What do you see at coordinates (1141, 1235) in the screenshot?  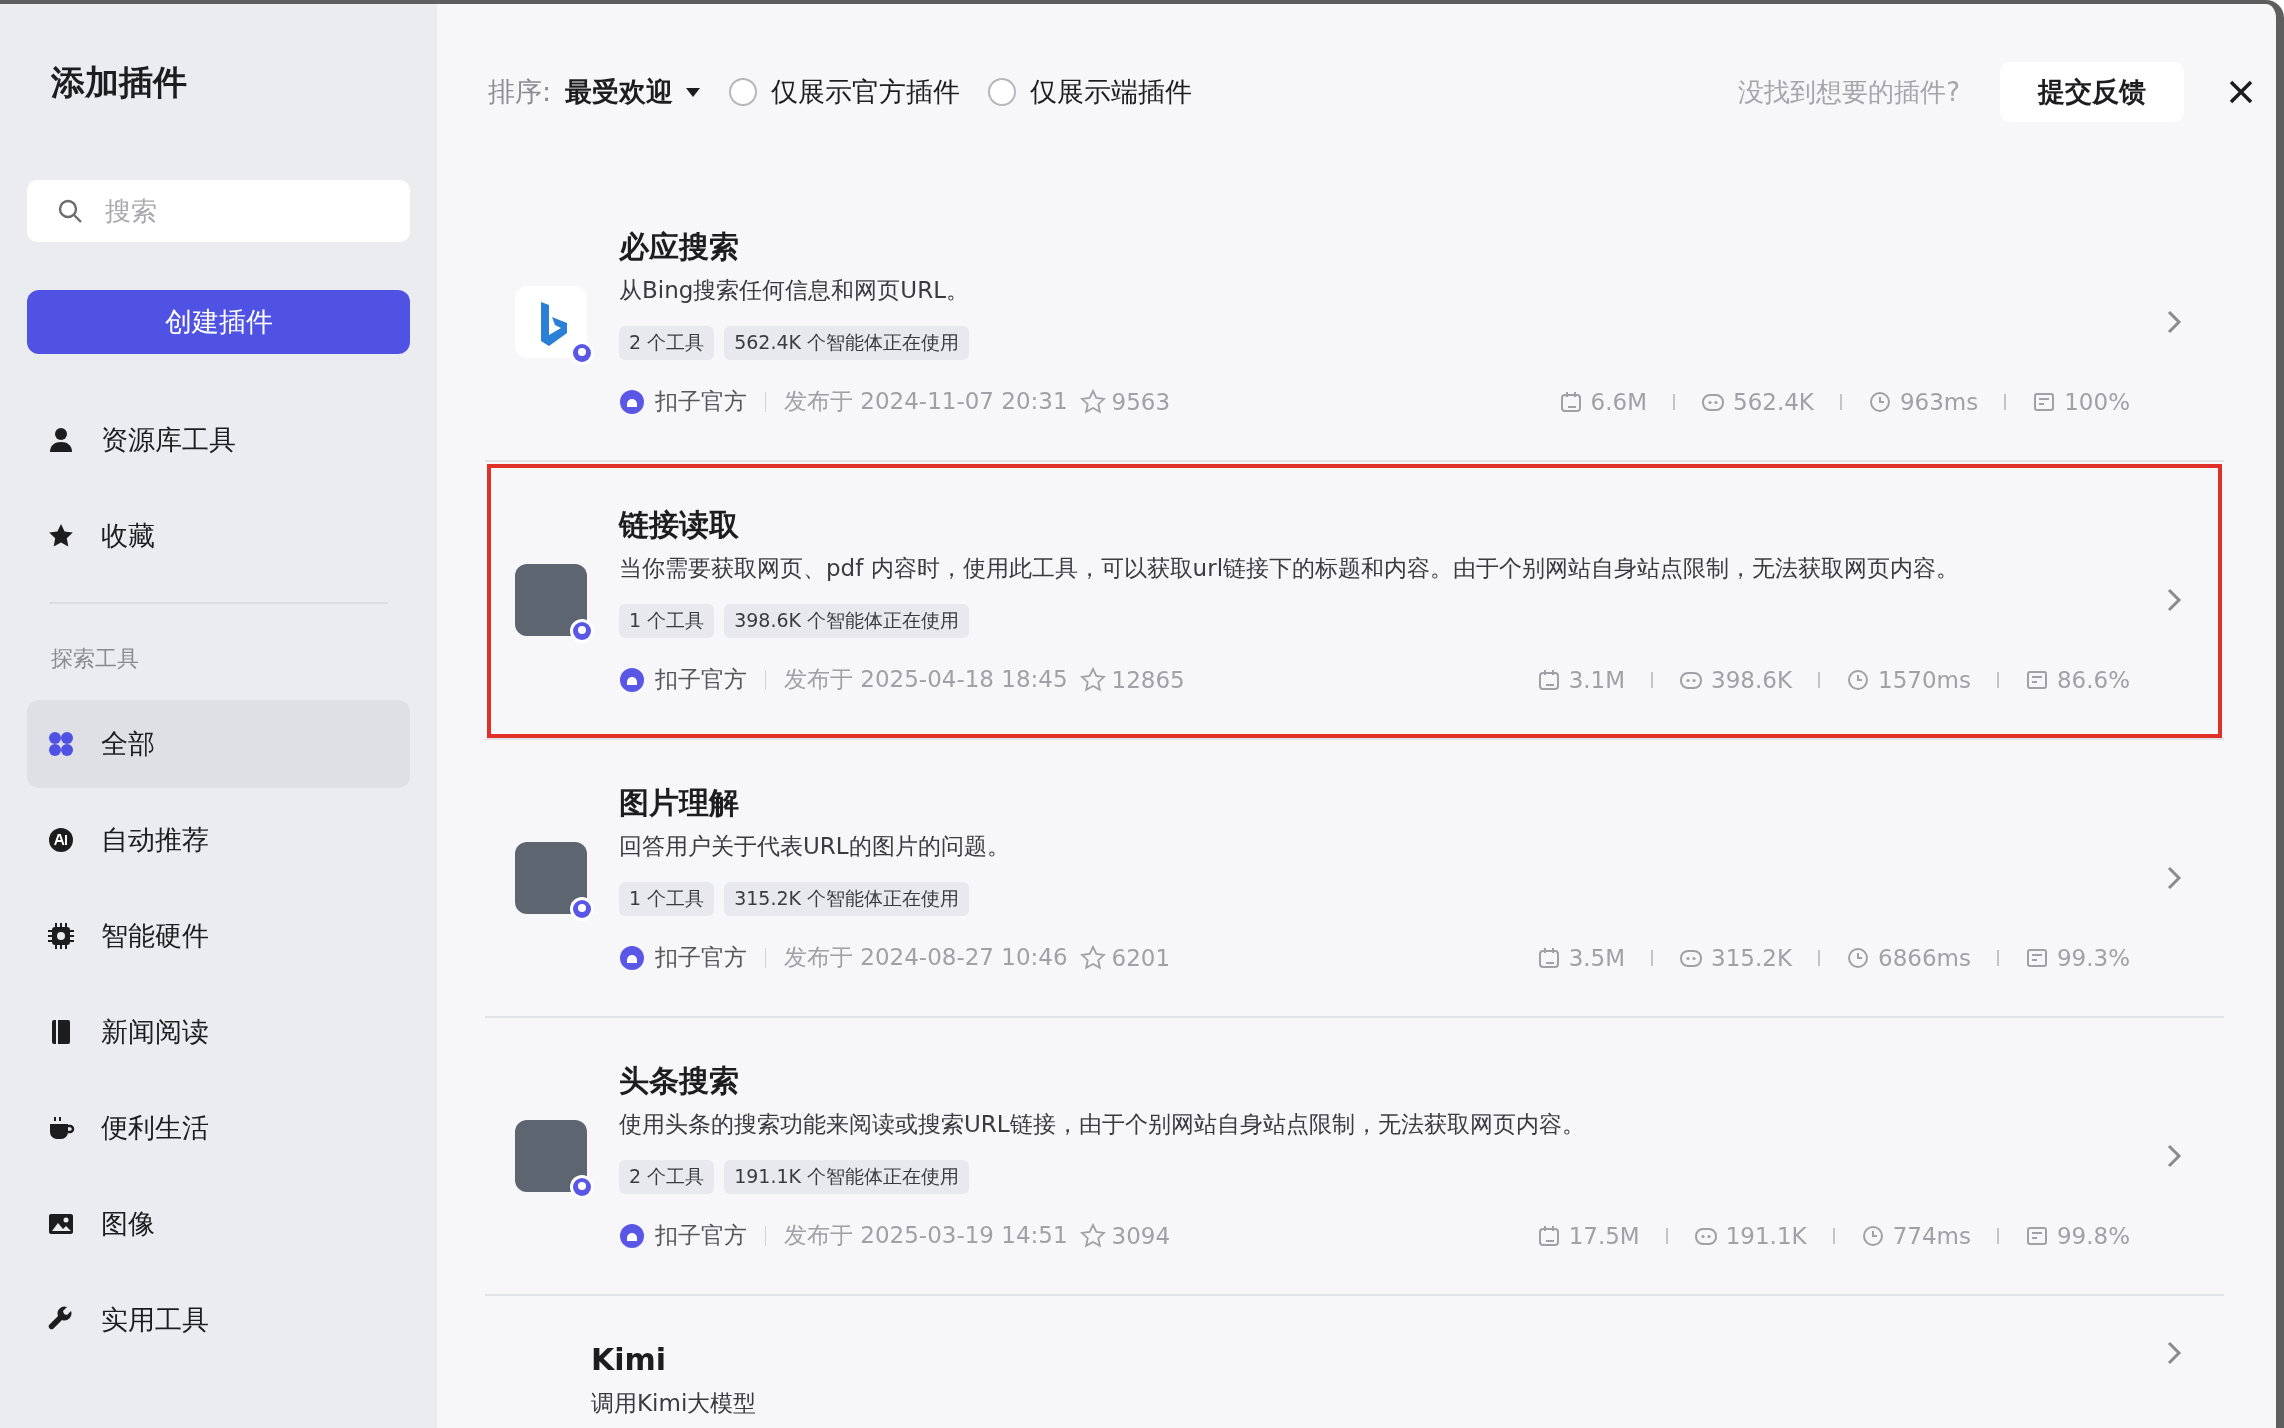 I see `favorite-count: 3094` at bounding box center [1141, 1235].